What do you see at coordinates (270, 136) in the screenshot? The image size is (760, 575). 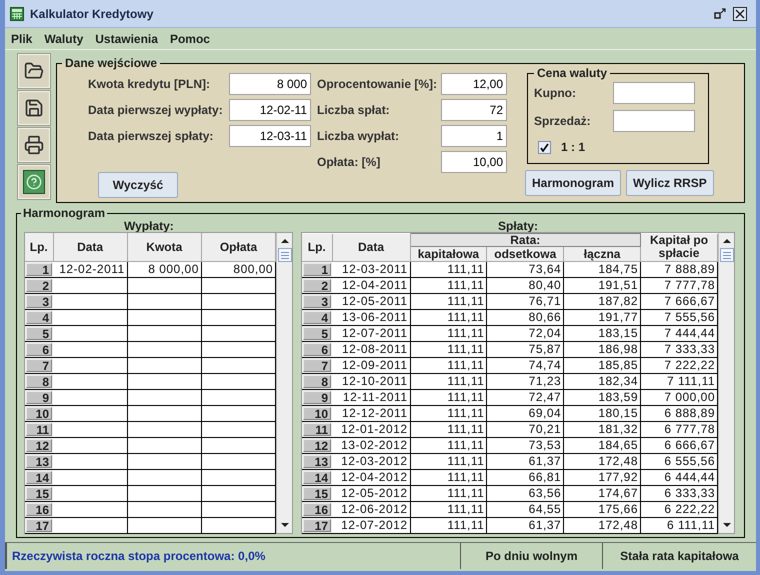 I see `input-field: 12-03-11` at bounding box center [270, 136].